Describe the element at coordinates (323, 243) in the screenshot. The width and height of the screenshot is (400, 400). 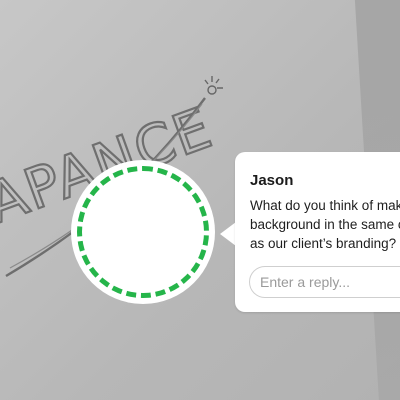
I see `comment-message-line: as our client’s branding?` at that location.